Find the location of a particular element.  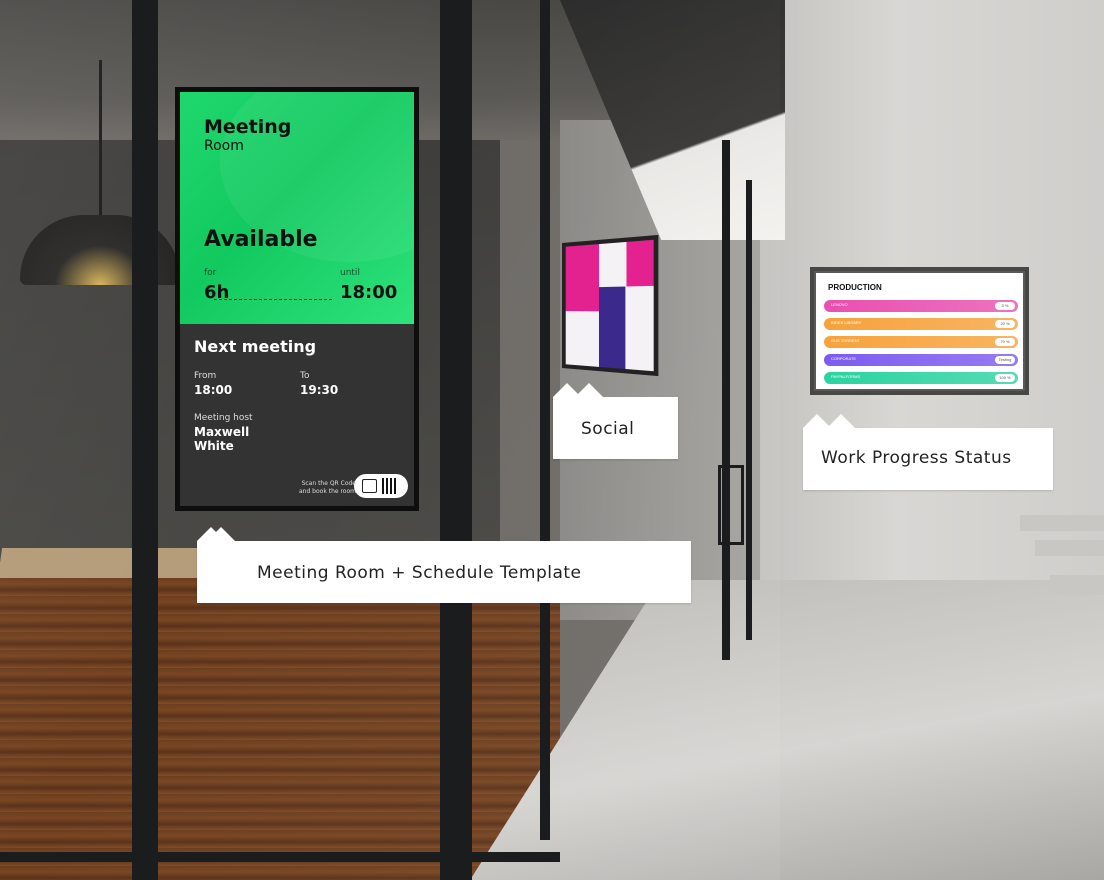

social-display is located at coordinates (610, 305).